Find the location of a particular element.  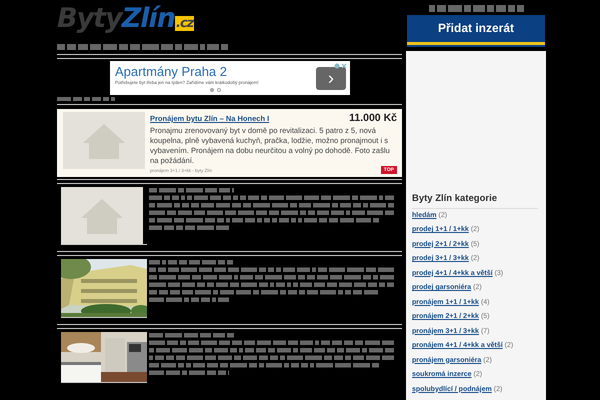

ad-info-icon is located at coordinates (341, 66).